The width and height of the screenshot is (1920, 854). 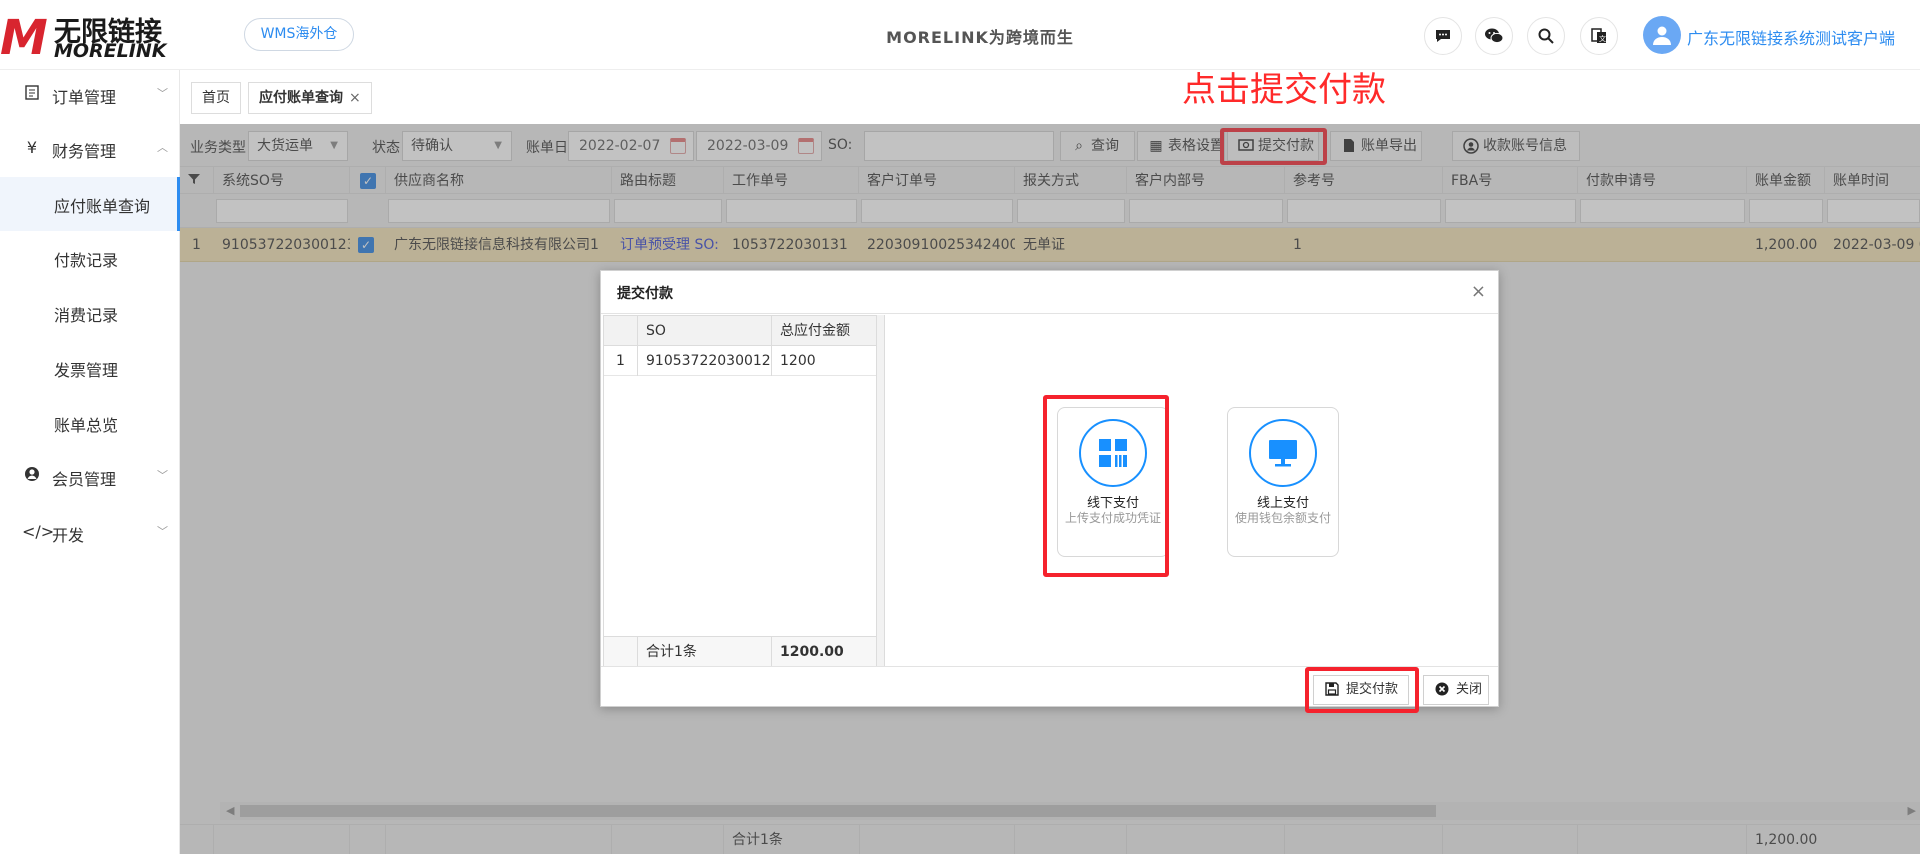 I want to click on yen-icon: ¥, so click(x=32, y=147).